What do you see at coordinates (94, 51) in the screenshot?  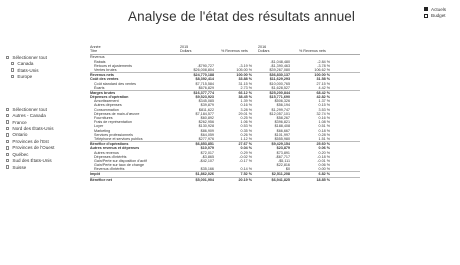 I see `header-titre: Titre` at bounding box center [94, 51].